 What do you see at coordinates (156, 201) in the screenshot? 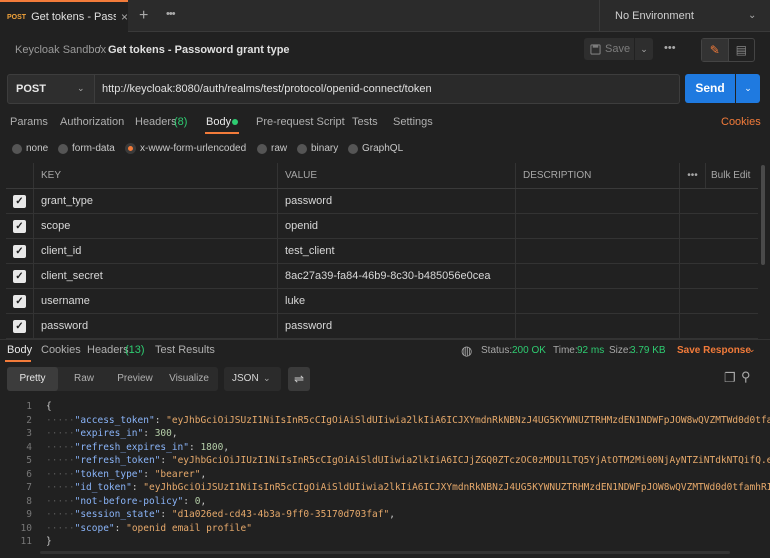
I see `param-key: grant_type` at bounding box center [156, 201].